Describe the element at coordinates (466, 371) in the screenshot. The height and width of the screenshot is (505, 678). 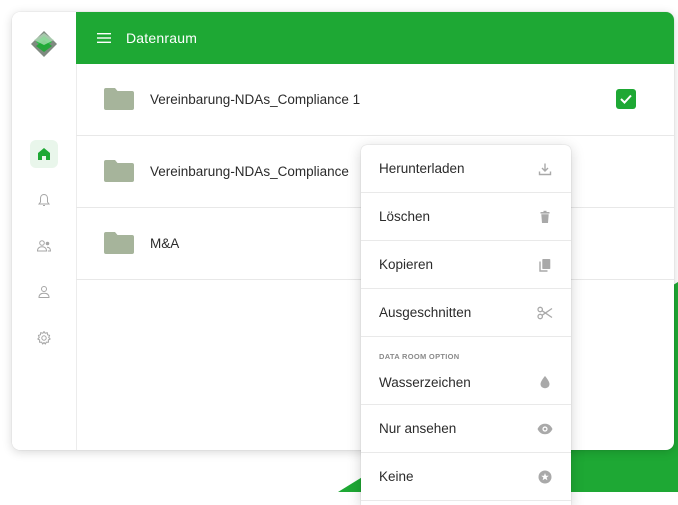
I see `menu-item-watermark: DATA ROOM OPTION Wasserzeichen` at that location.